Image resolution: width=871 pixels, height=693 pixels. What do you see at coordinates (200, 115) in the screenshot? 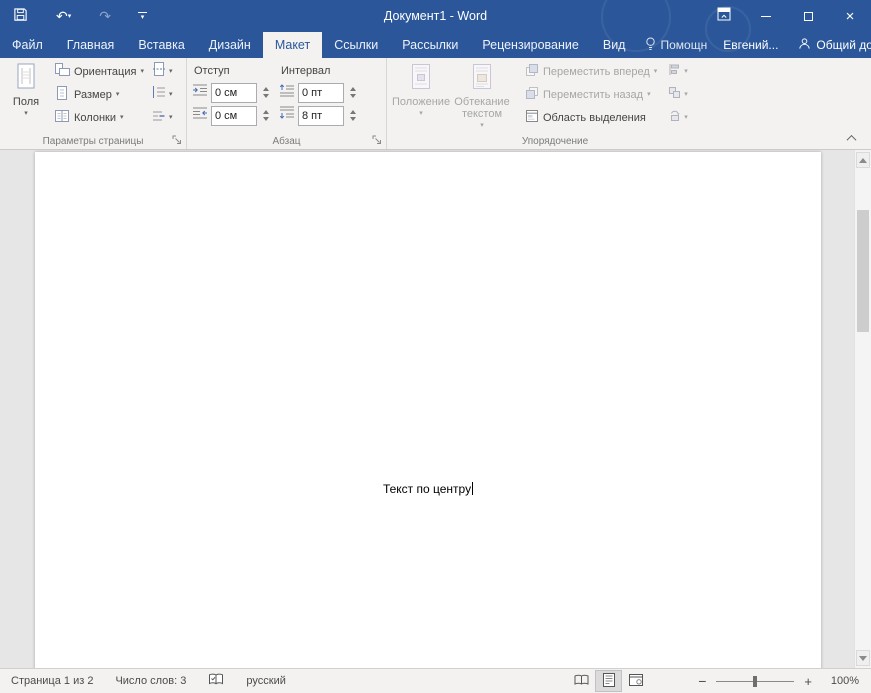
I see `indent-right-icon` at bounding box center [200, 115].